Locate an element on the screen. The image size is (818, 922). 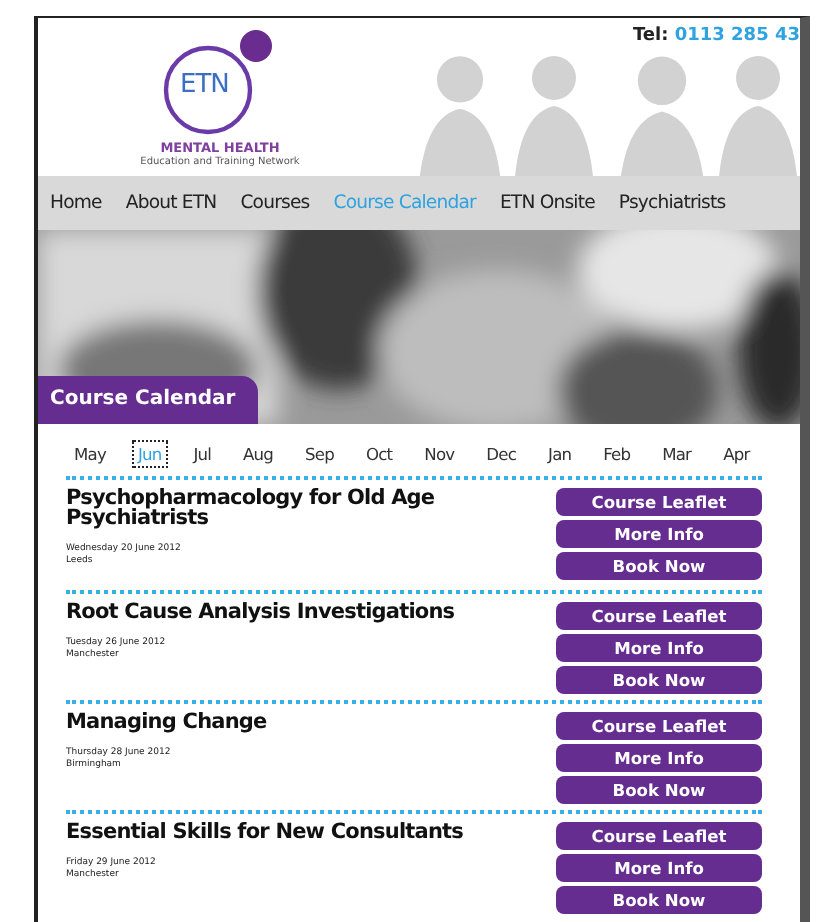
month-tab: Jan is located at coordinates (560, 454).